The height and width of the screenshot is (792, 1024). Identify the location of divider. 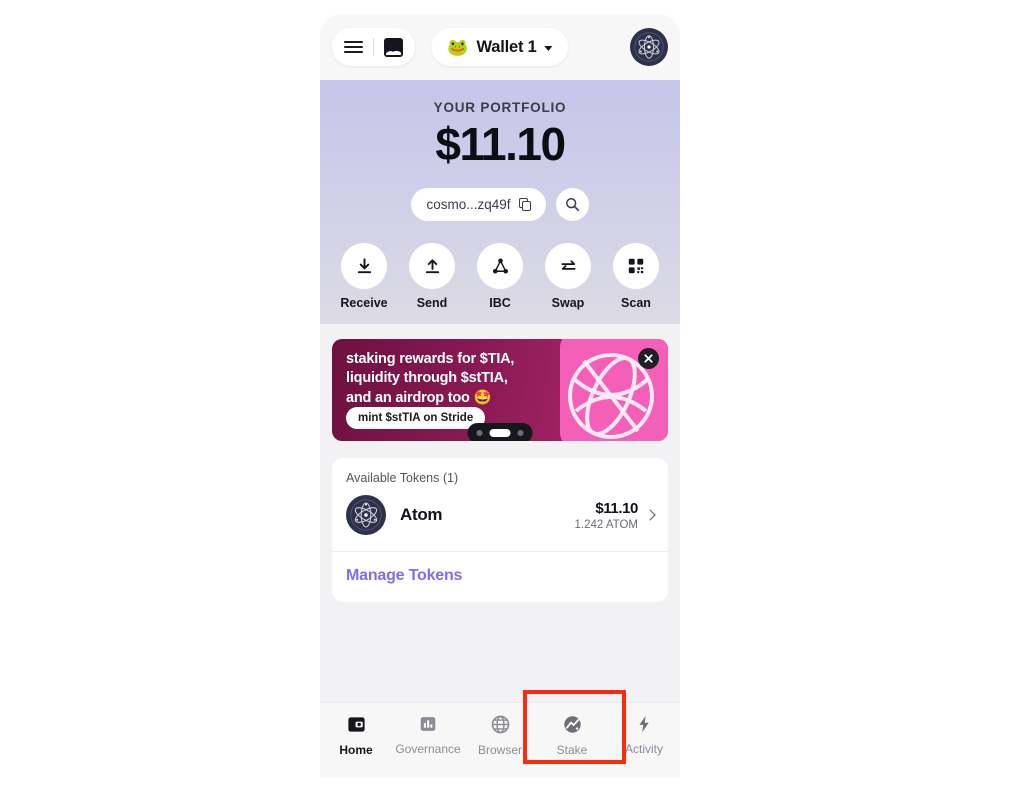
(373, 47).